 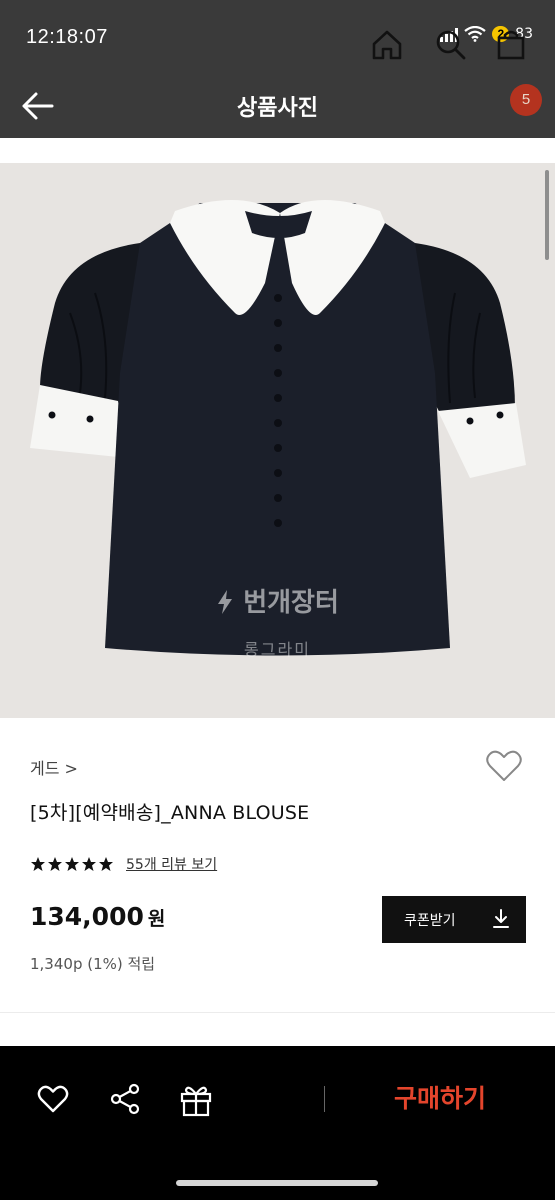 I want to click on section-divider, so click(x=277, y=1012).